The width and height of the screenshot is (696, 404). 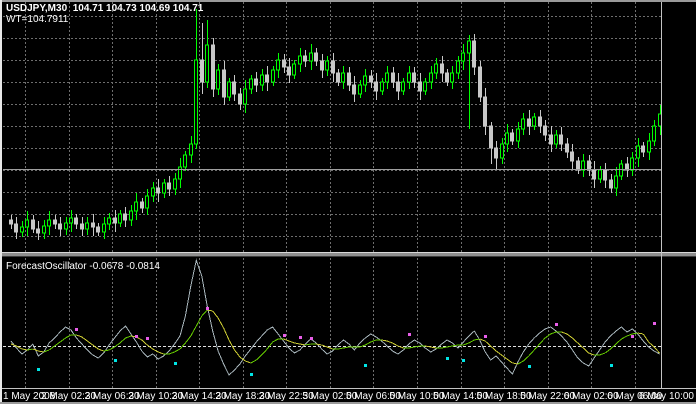 What do you see at coordinates (143, 266) in the screenshot?
I see `indicator-value-2: -0.0814` at bounding box center [143, 266].